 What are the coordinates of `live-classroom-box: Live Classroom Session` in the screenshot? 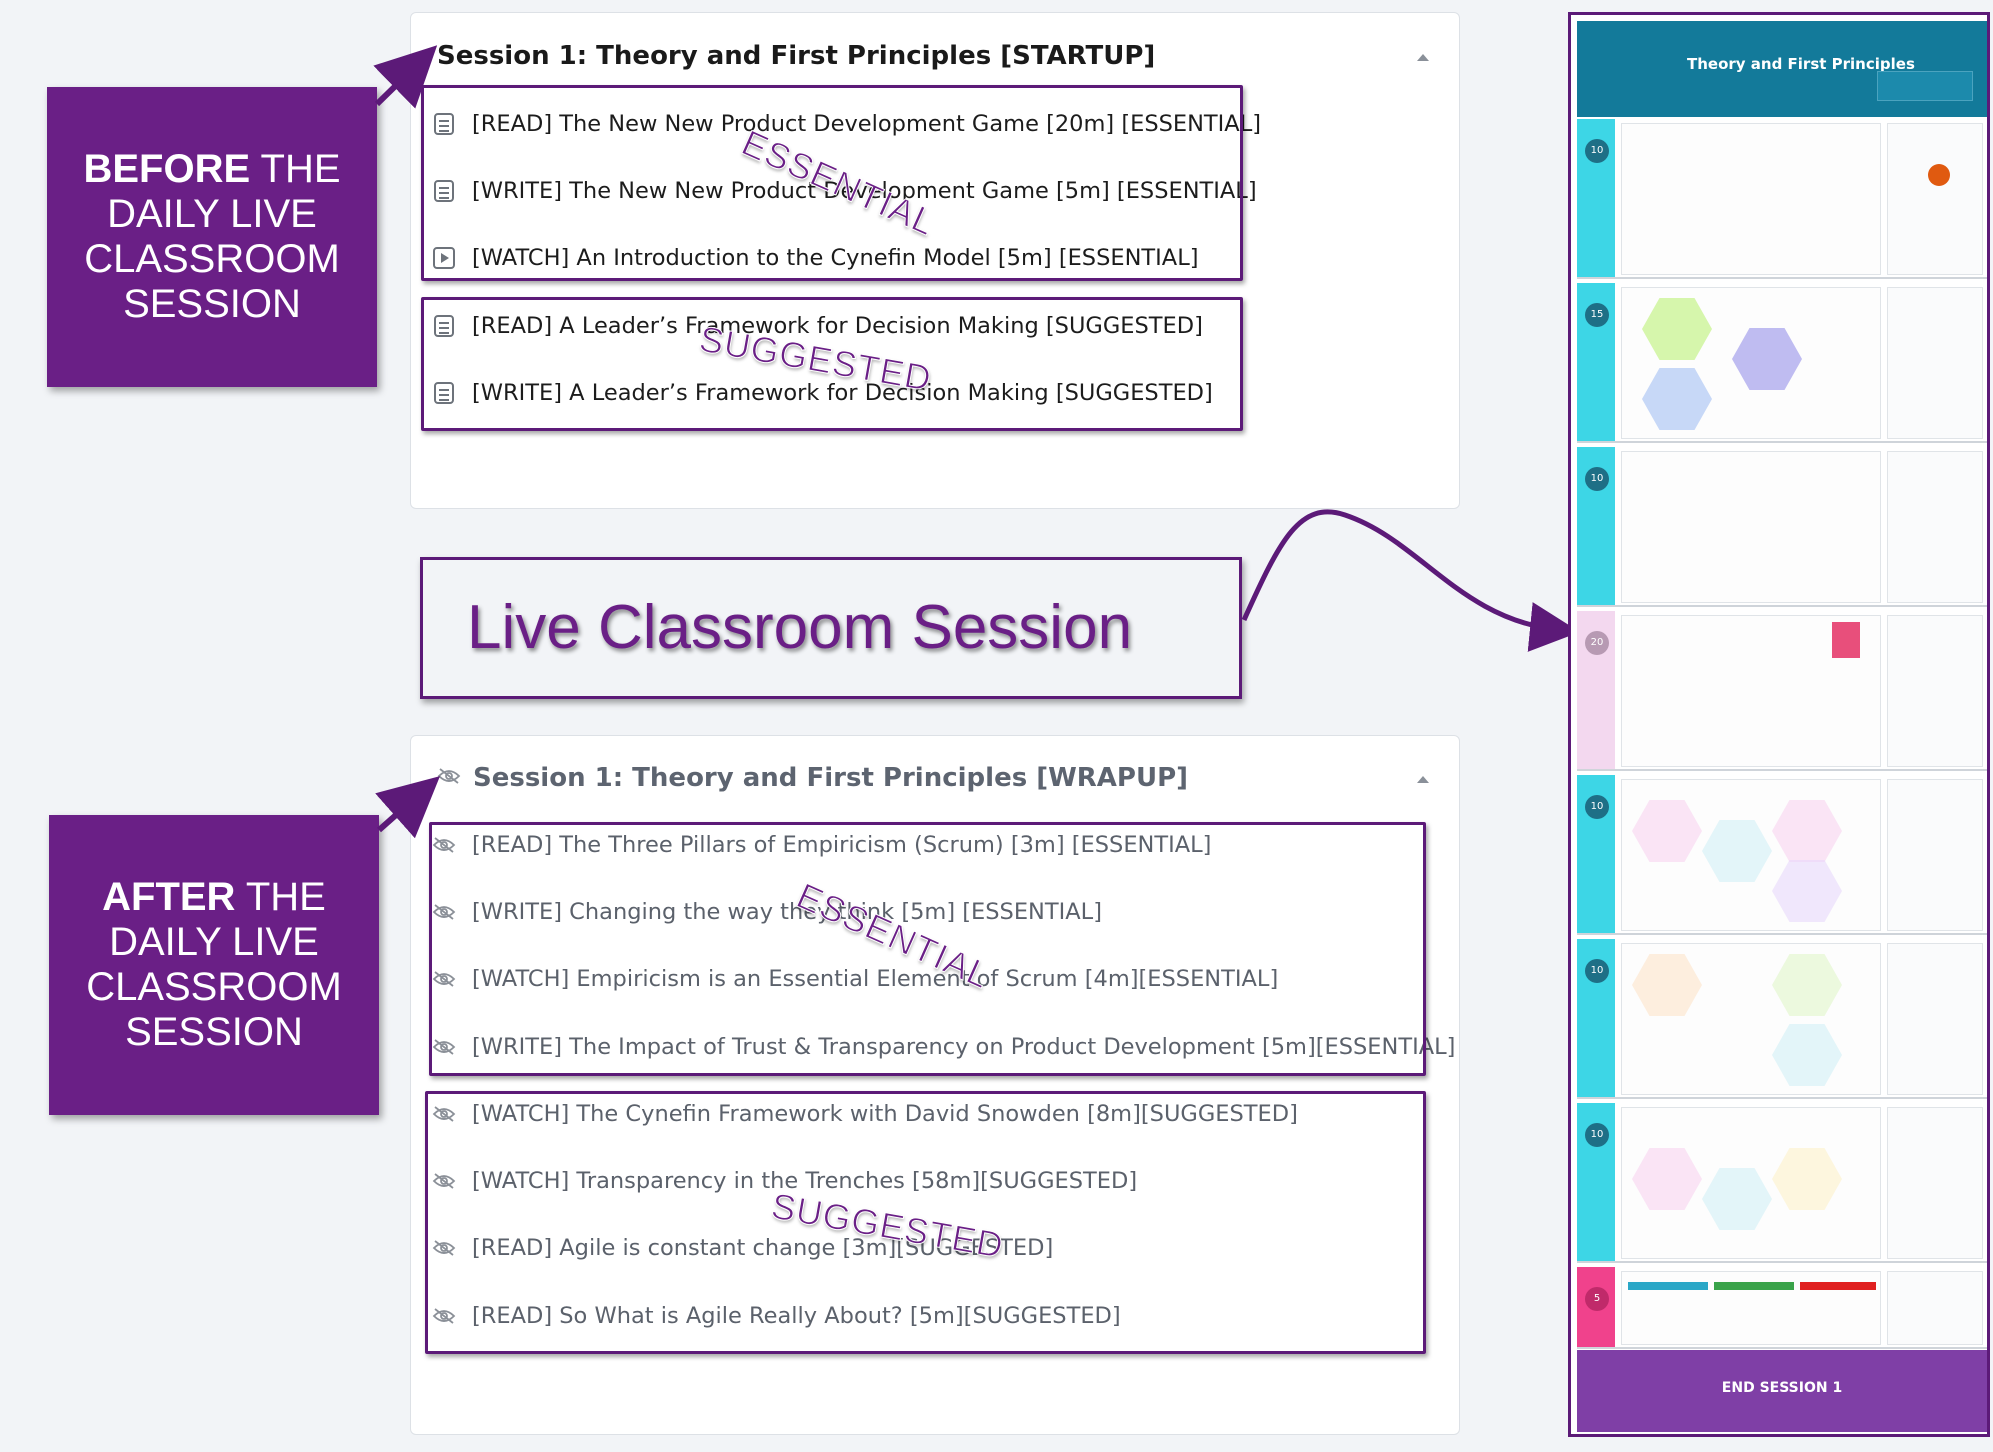 It's located at (831, 628).